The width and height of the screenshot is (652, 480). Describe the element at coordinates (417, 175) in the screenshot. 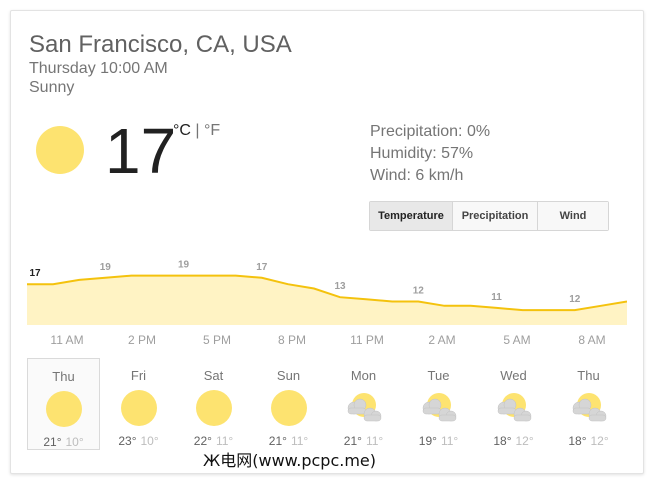

I see `wind-value: Wind: 6 km/h` at that location.